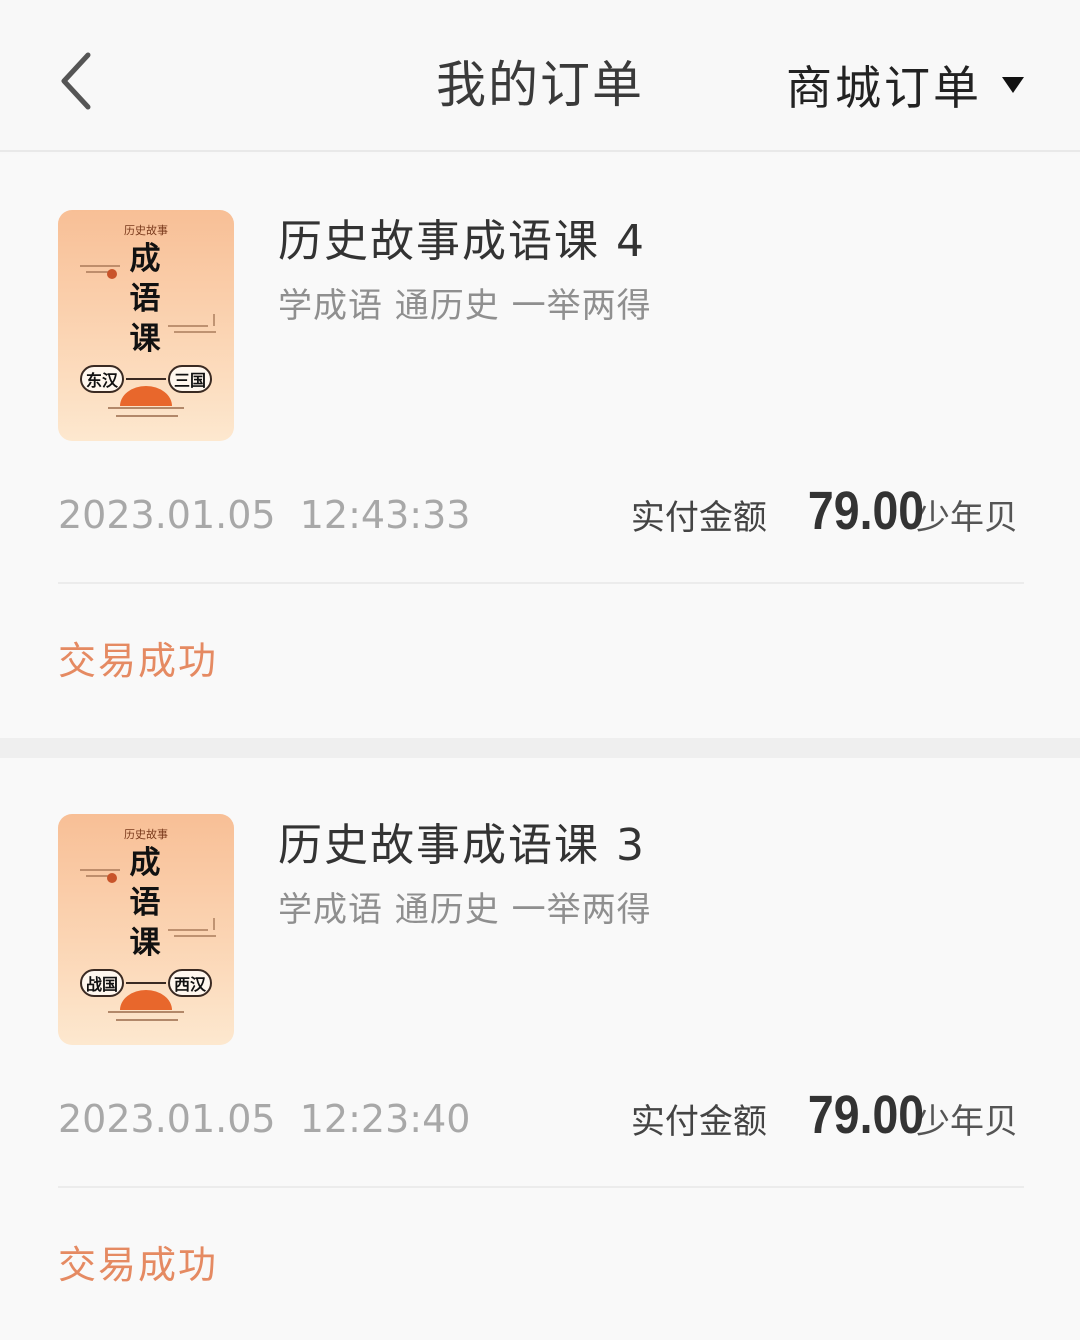  I want to click on order-datetime: 2023.01.05 12:43:33, so click(264, 515).